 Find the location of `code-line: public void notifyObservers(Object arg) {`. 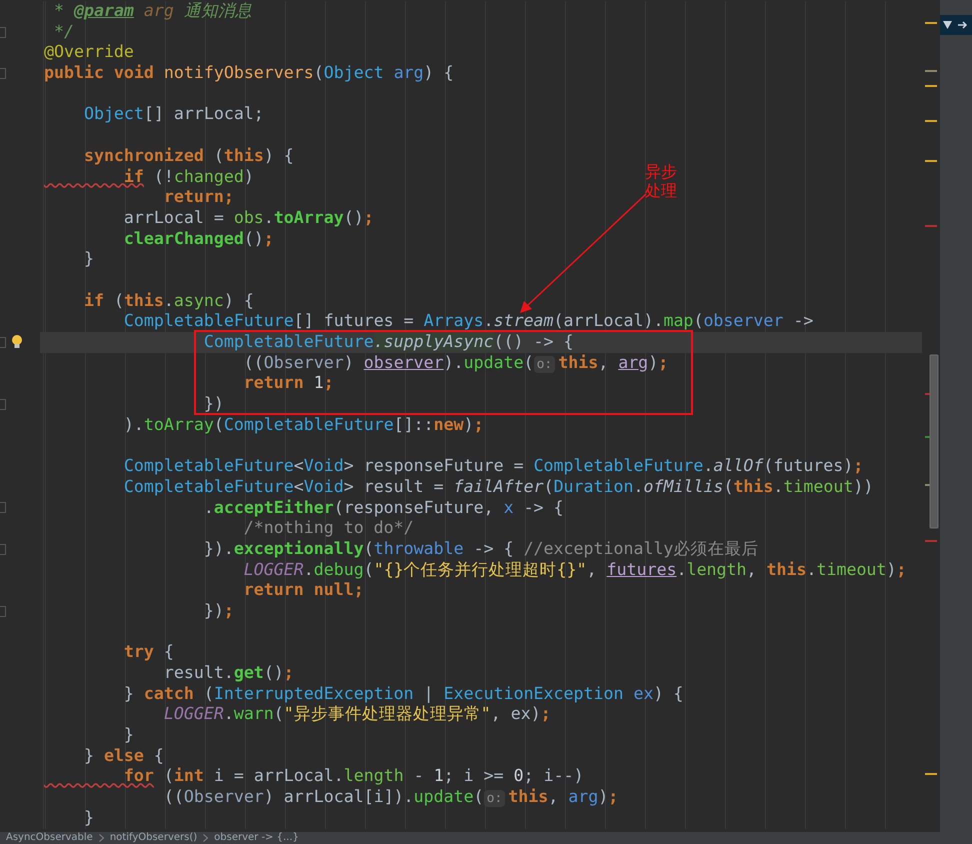

code-line: public void notifyObservers(Object arg) { is located at coordinates (249, 72).